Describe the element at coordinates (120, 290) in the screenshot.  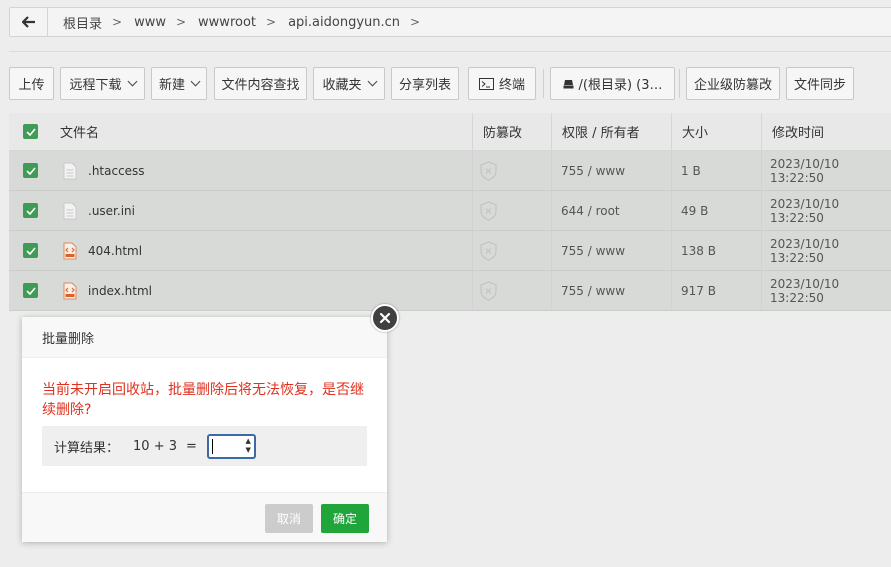
I see `file-name: index.html` at that location.